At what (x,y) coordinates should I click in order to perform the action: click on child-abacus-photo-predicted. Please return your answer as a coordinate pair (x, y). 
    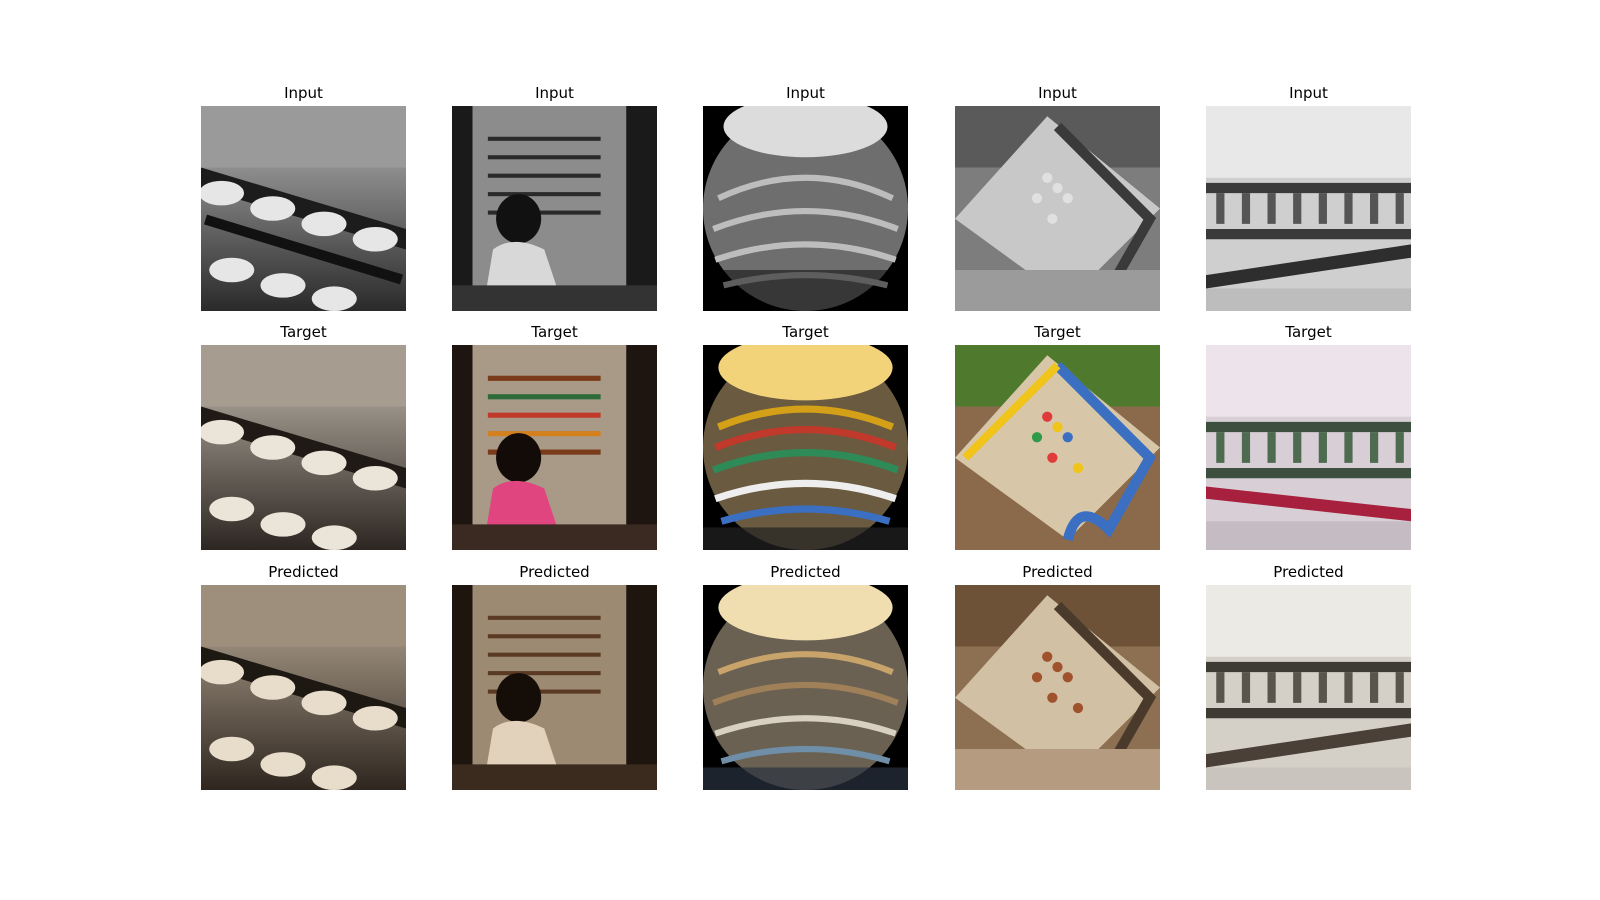
    Looking at the image, I should click on (554, 687).